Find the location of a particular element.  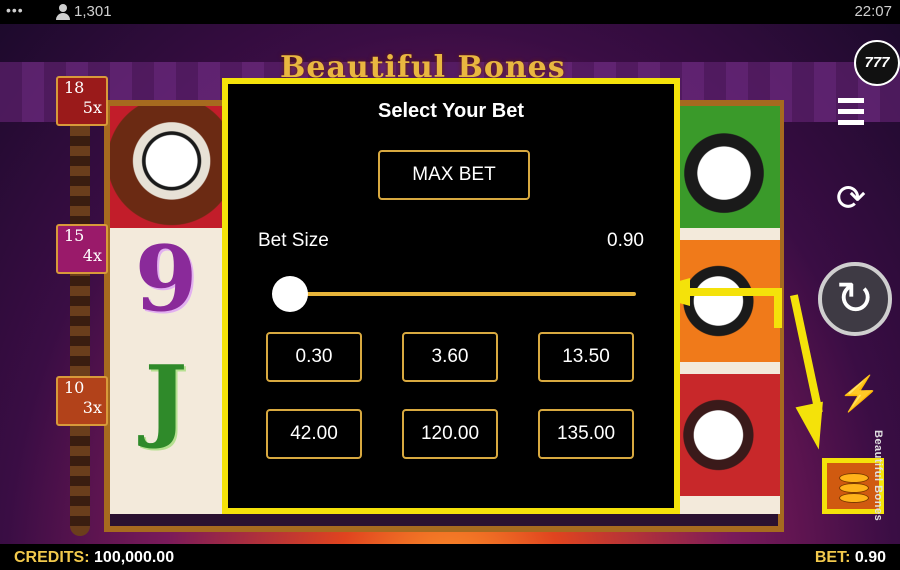

credits-display: CREDITS: 100,000.00 is located at coordinates (94, 558).